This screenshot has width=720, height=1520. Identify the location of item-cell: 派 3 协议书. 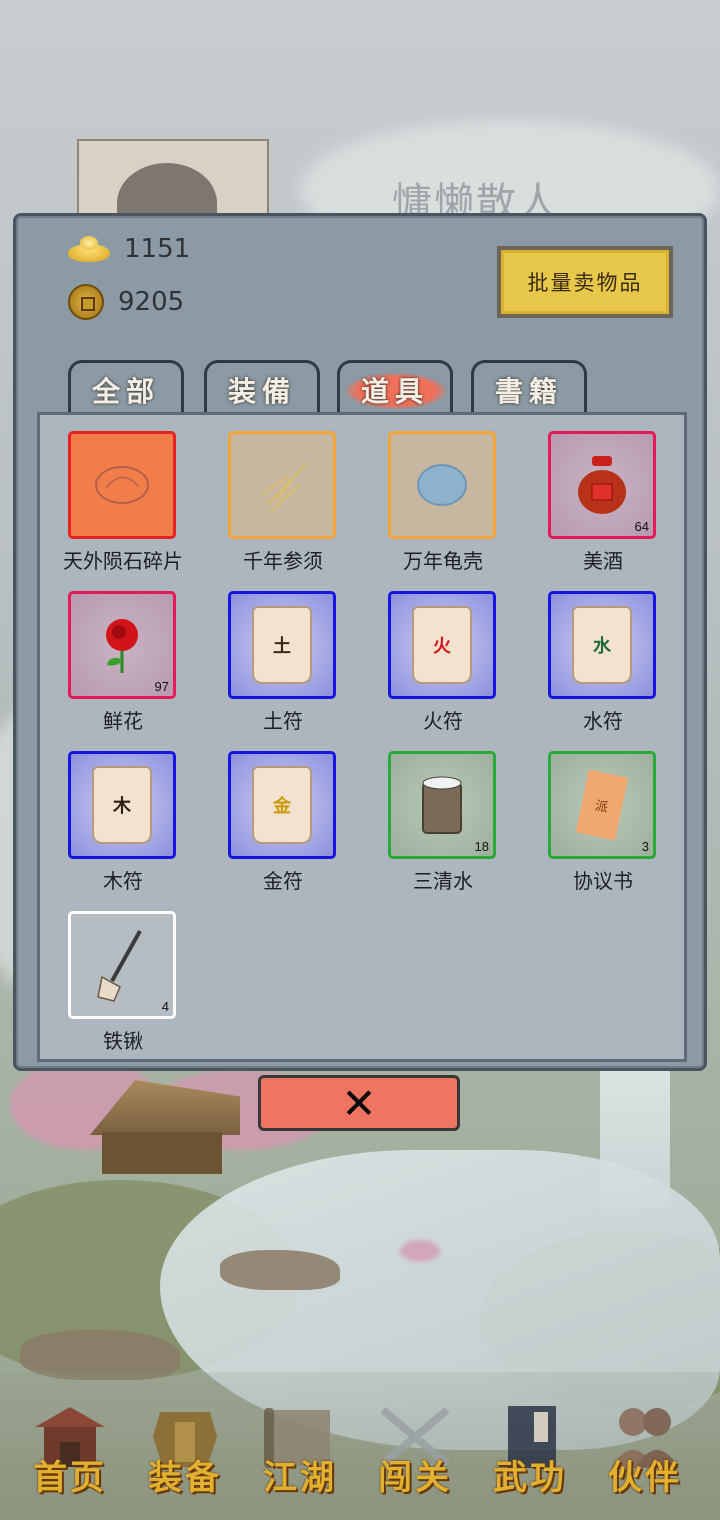
(603, 822).